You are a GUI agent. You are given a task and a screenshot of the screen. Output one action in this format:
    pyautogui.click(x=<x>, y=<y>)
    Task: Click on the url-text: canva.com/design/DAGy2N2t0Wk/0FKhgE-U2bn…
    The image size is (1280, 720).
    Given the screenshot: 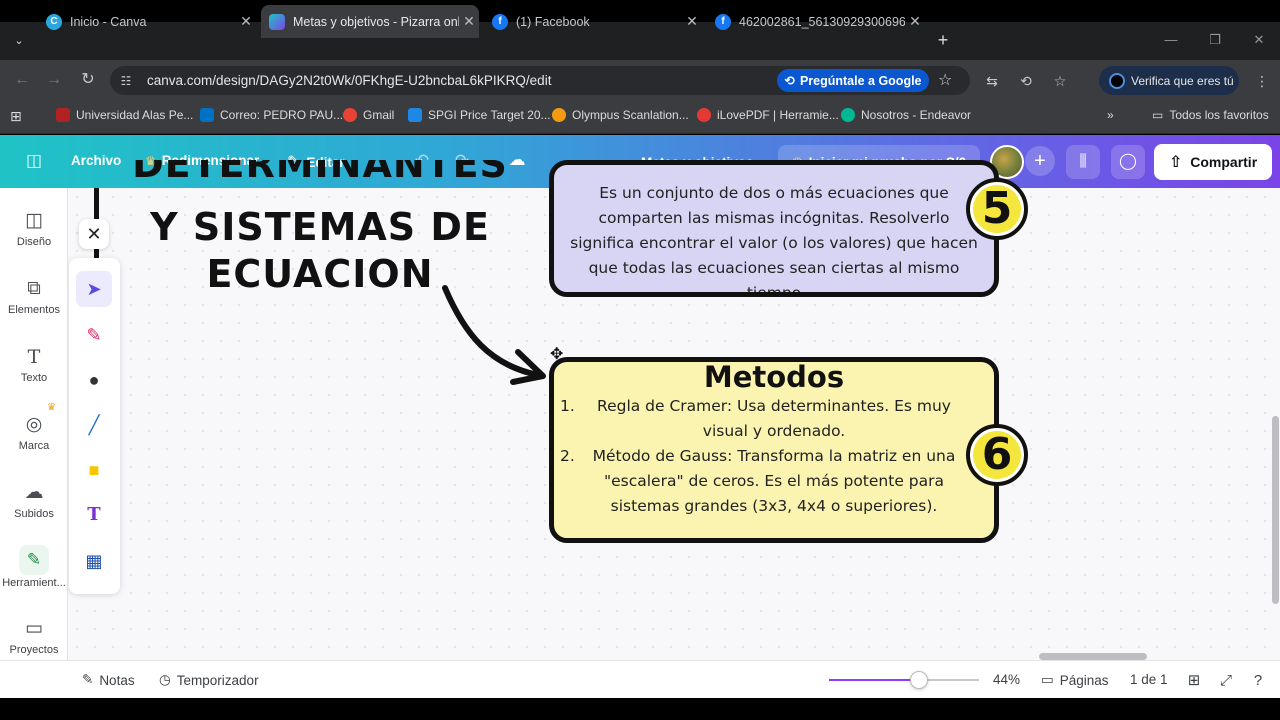 What is the action you would take?
    pyautogui.click(x=349, y=80)
    